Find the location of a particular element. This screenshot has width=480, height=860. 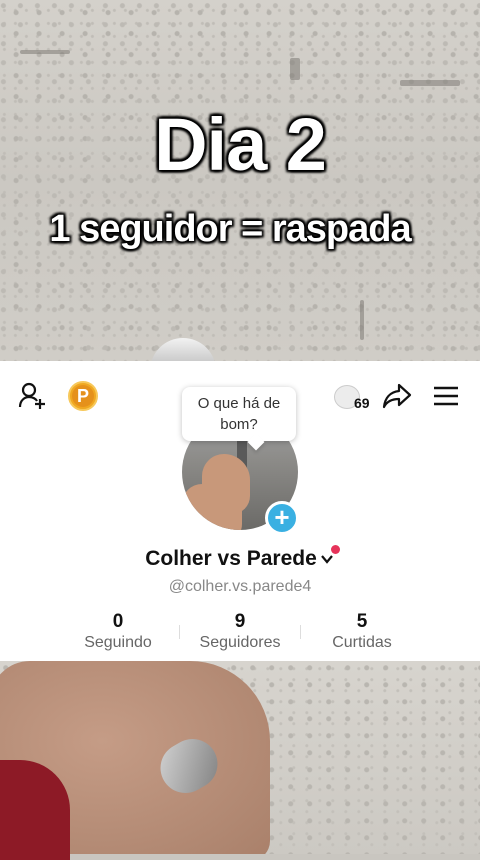

display-name: Colher vs Parede is located at coordinates (231, 558).